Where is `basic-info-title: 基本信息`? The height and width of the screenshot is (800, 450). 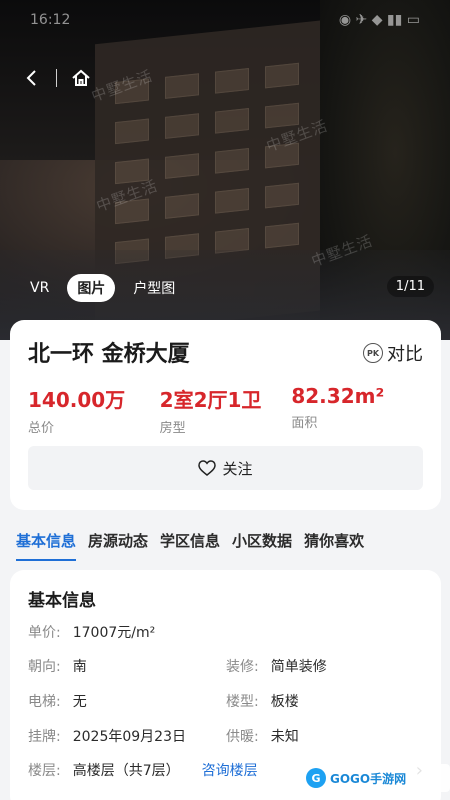
basic-info-title: 基本信息 is located at coordinates (62, 601).